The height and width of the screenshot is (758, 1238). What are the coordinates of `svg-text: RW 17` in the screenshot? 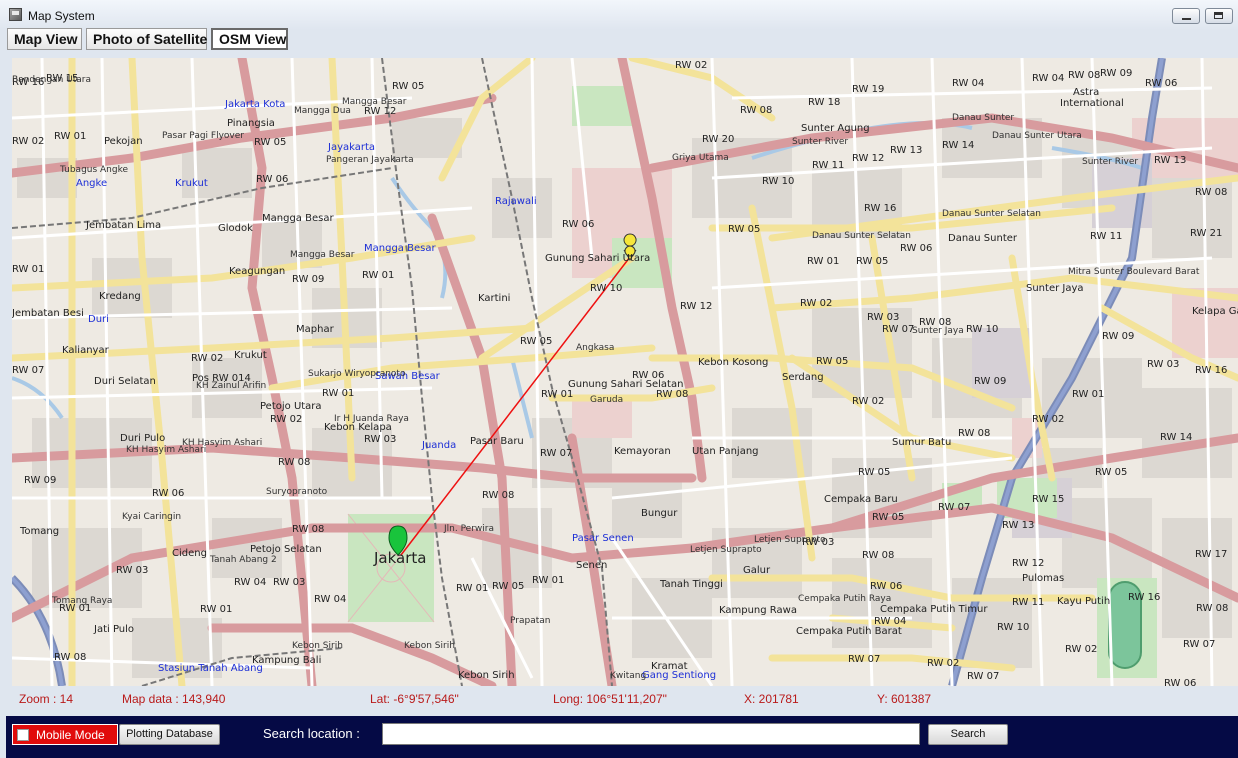 It's located at (1211, 554).